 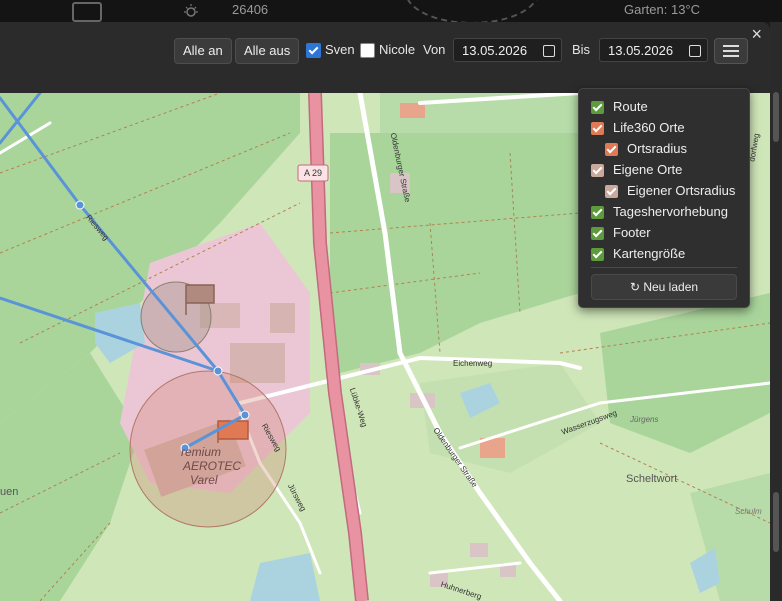 What do you see at coordinates (662, 9) in the screenshot?
I see `garten-temperature: Garten: 13°C` at bounding box center [662, 9].